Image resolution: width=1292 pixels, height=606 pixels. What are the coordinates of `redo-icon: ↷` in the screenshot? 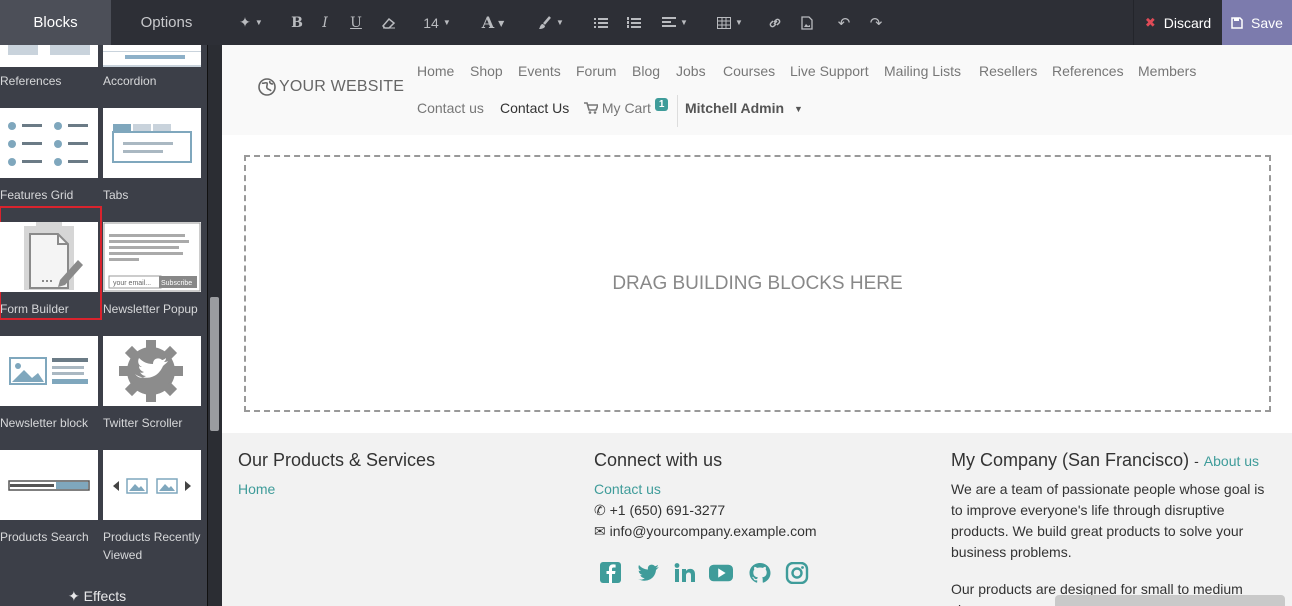 It's located at (876, 23).